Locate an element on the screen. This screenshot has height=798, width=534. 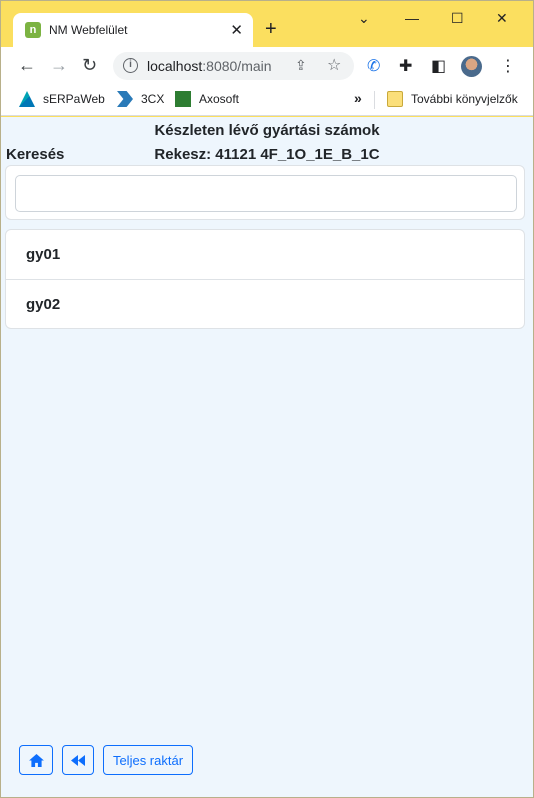
bookmark-axosoft: Axosoft is located at coordinates (207, 99).